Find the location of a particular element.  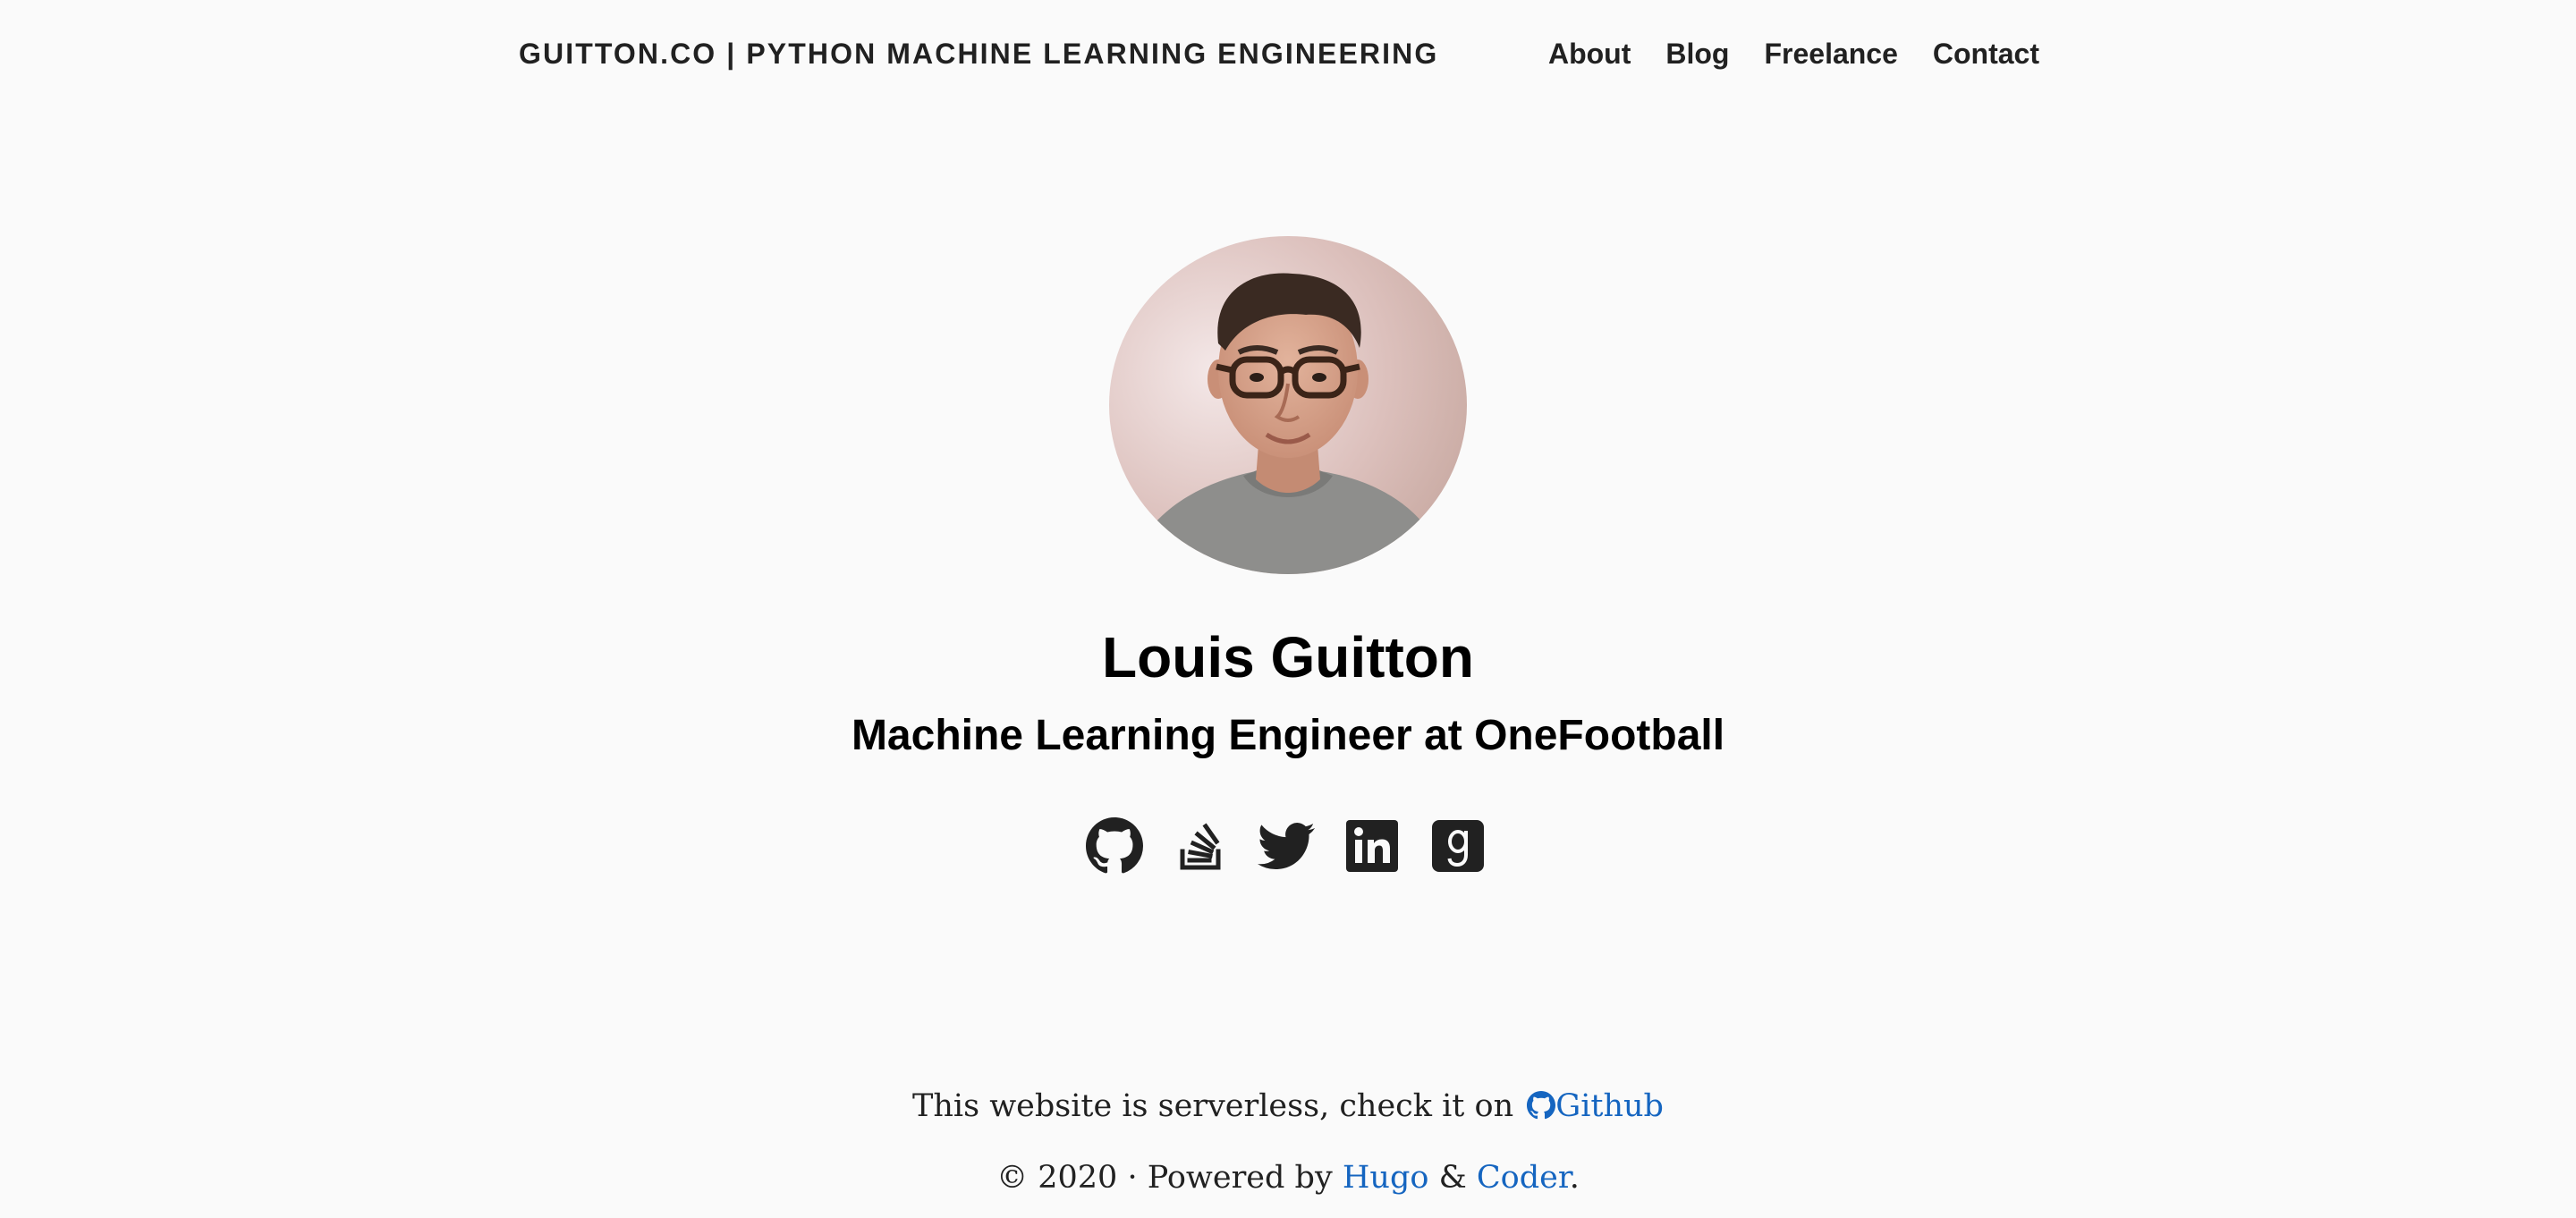

twitter-icon is located at coordinates (1286, 847).